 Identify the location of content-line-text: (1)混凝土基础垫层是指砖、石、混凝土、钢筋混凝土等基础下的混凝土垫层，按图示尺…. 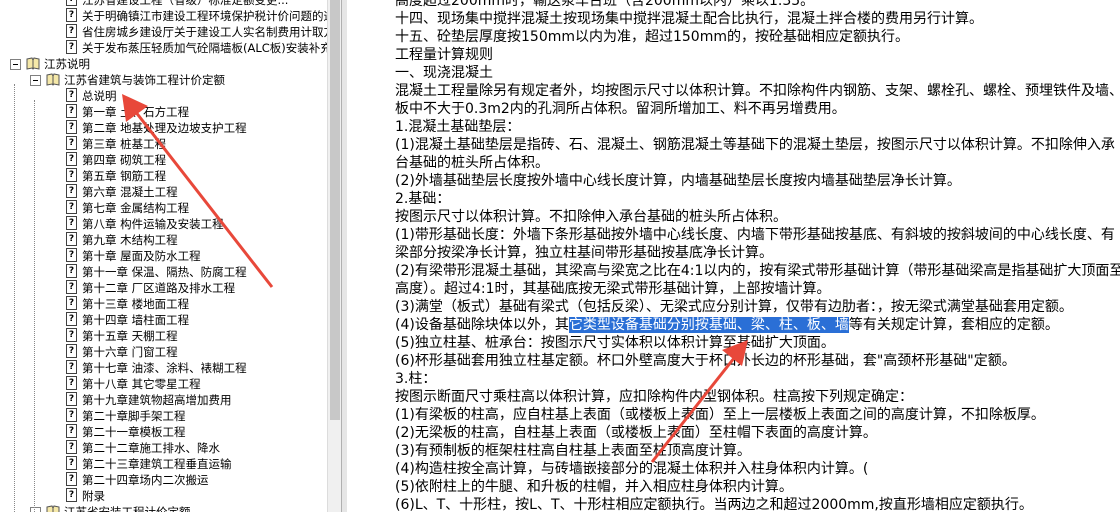
(755, 145).